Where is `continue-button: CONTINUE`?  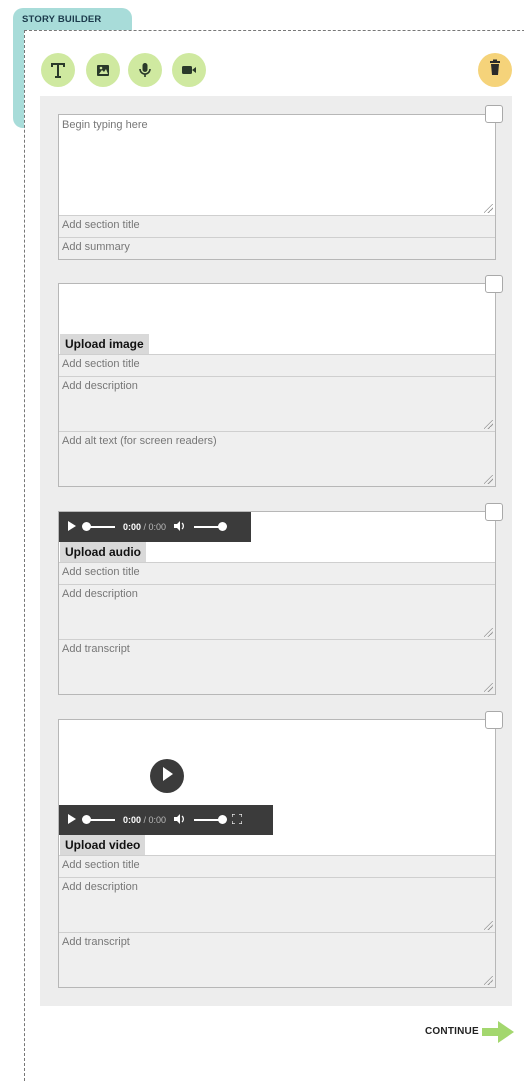
continue-button: CONTINUE is located at coordinates (452, 1031).